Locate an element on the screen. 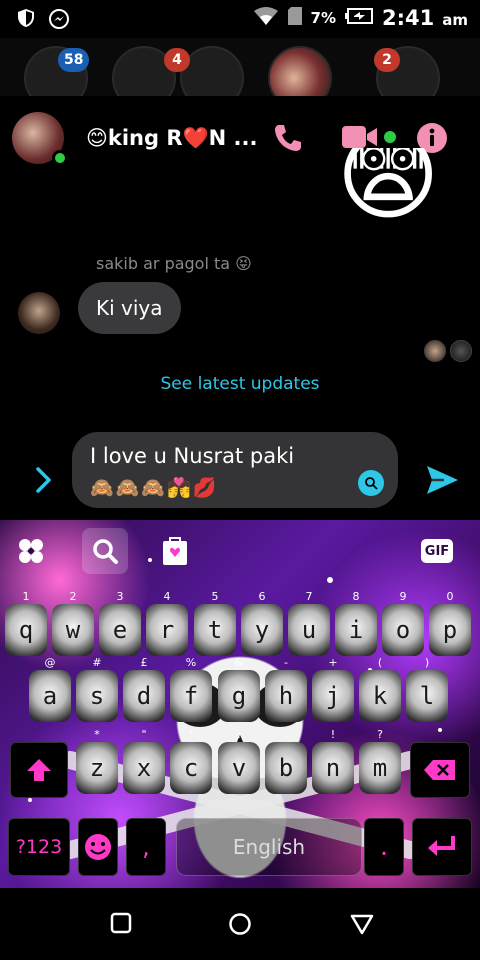 The width and height of the screenshot is (480, 960). key: 4r is located at coordinates (167, 623).